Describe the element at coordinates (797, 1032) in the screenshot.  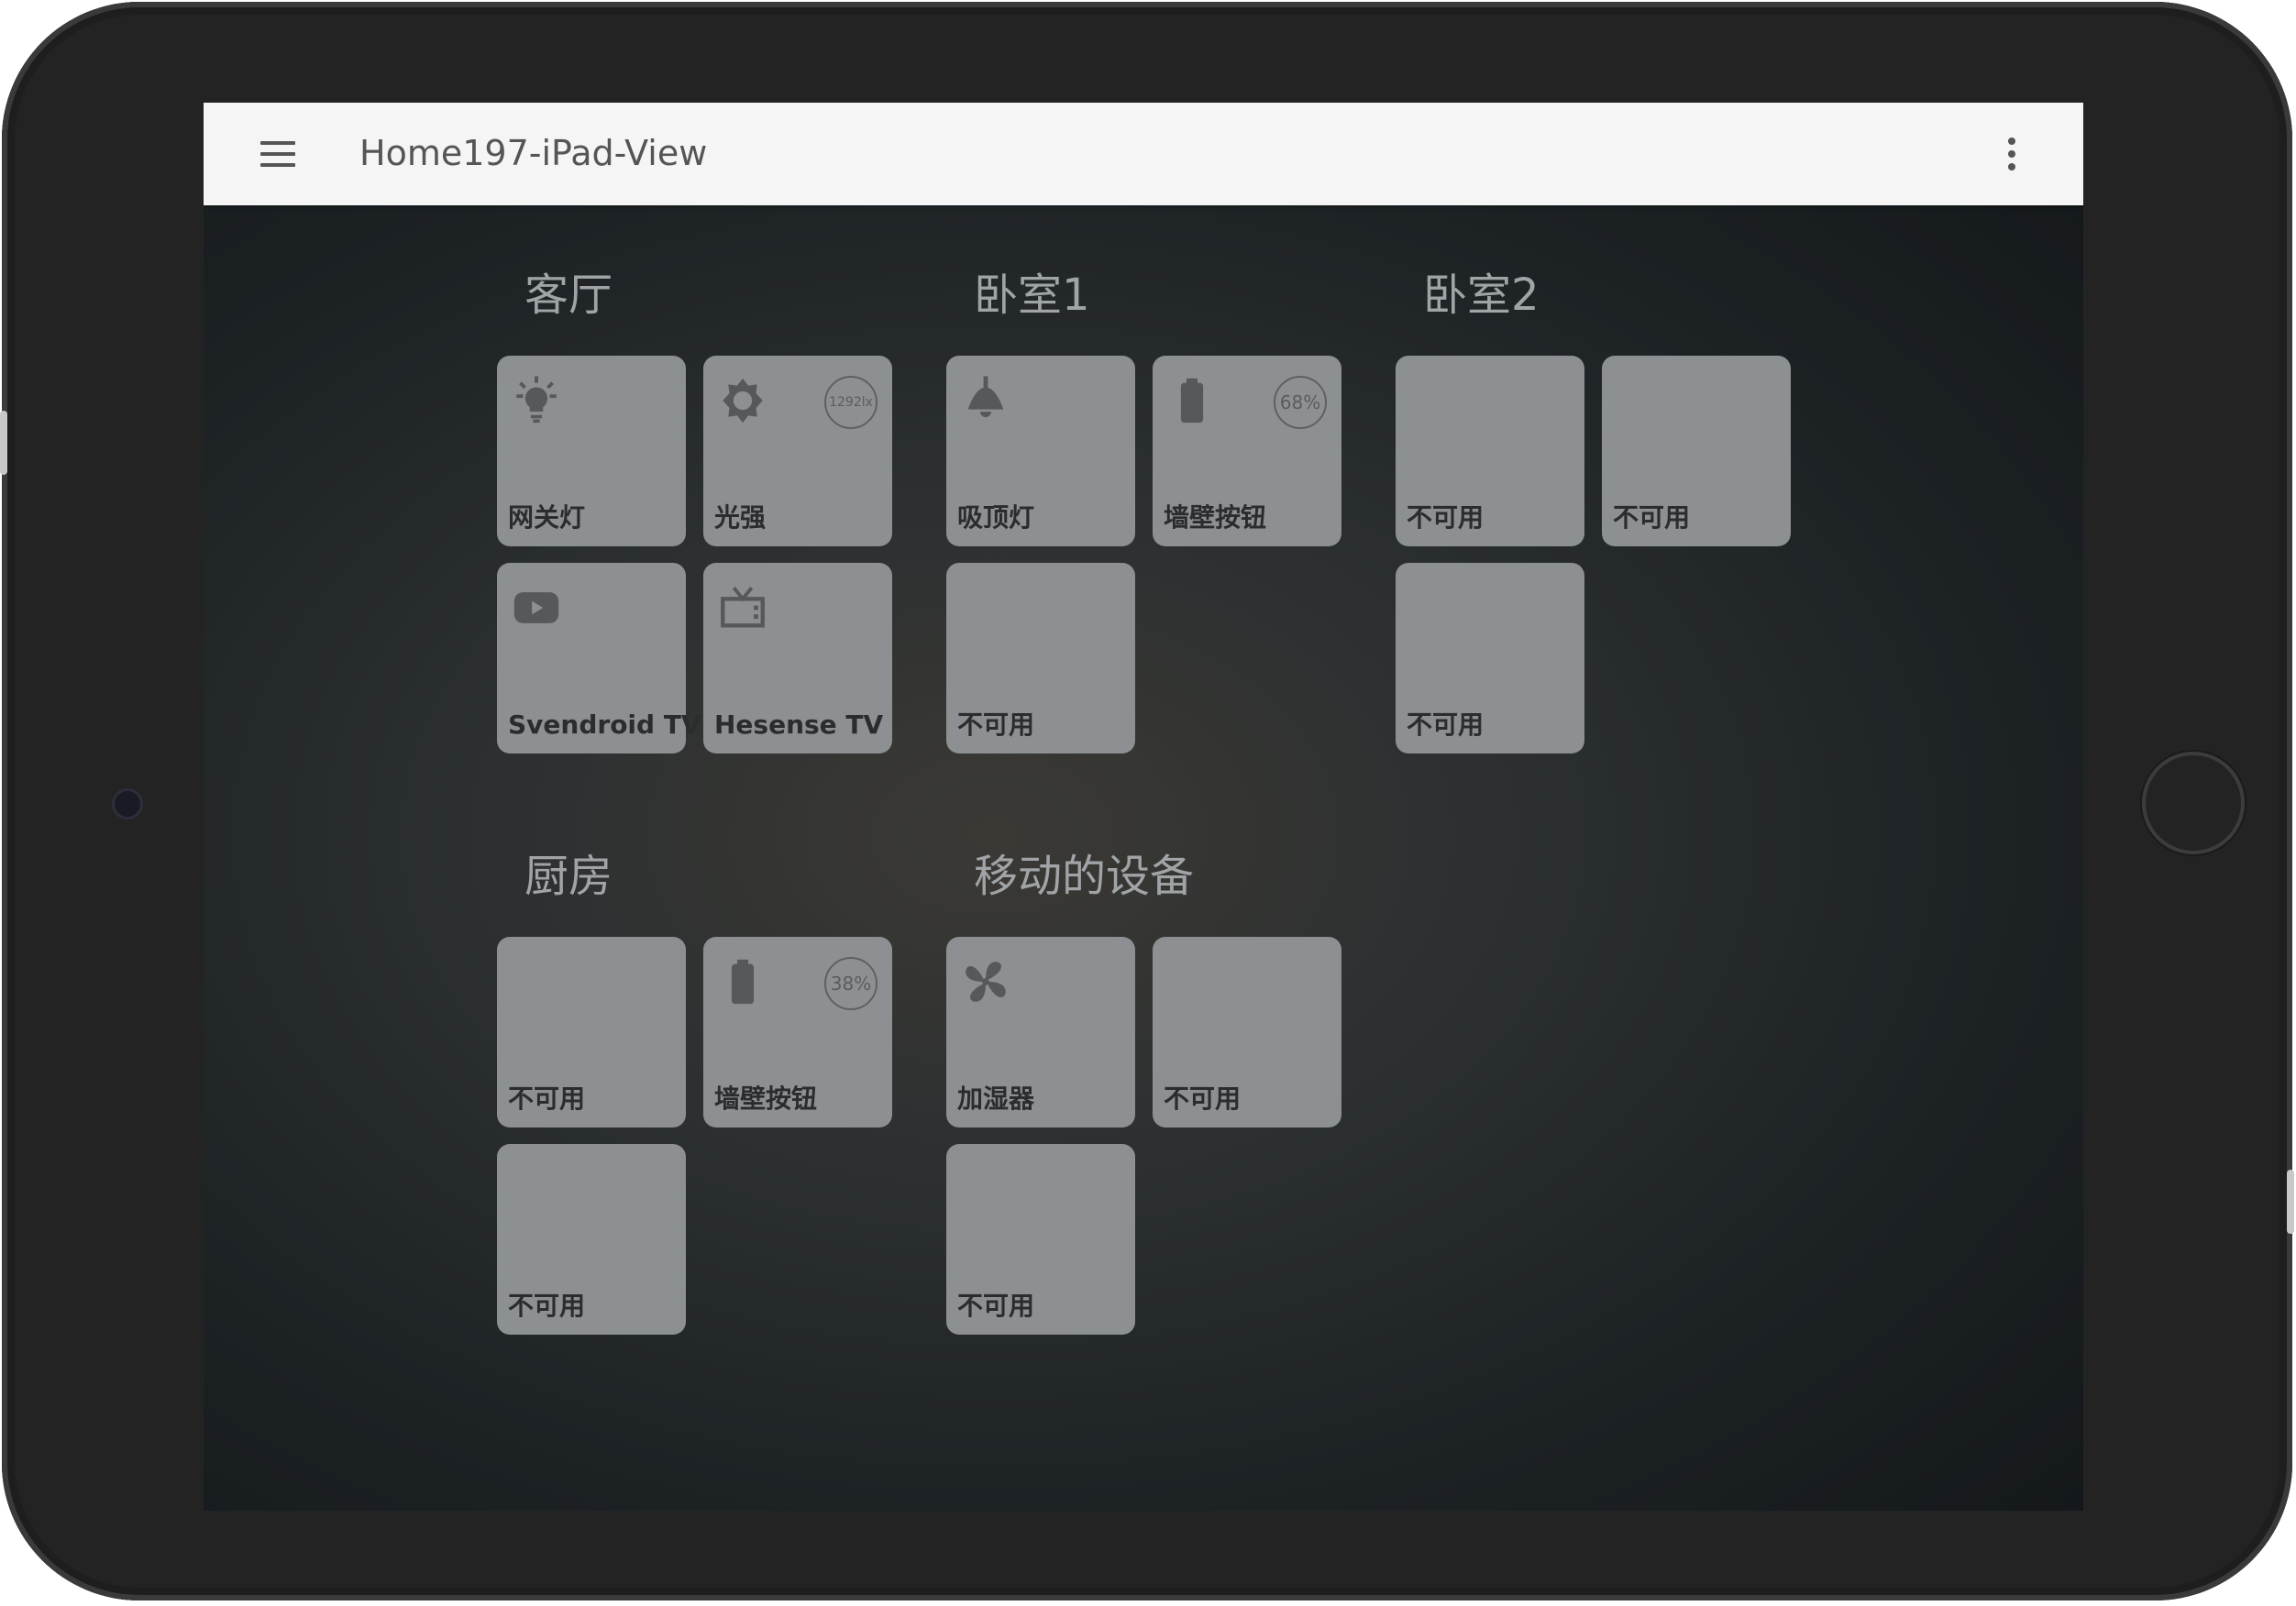
I see `tile-wall-switch: 38% 墙壁按钮` at that location.